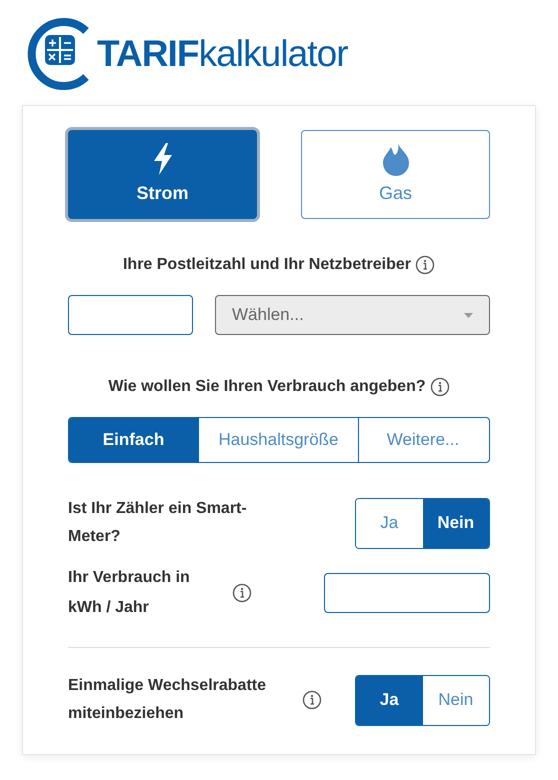 The image size is (558, 780). Describe the element at coordinates (407, 593) in the screenshot. I see `consumption-field` at that location.